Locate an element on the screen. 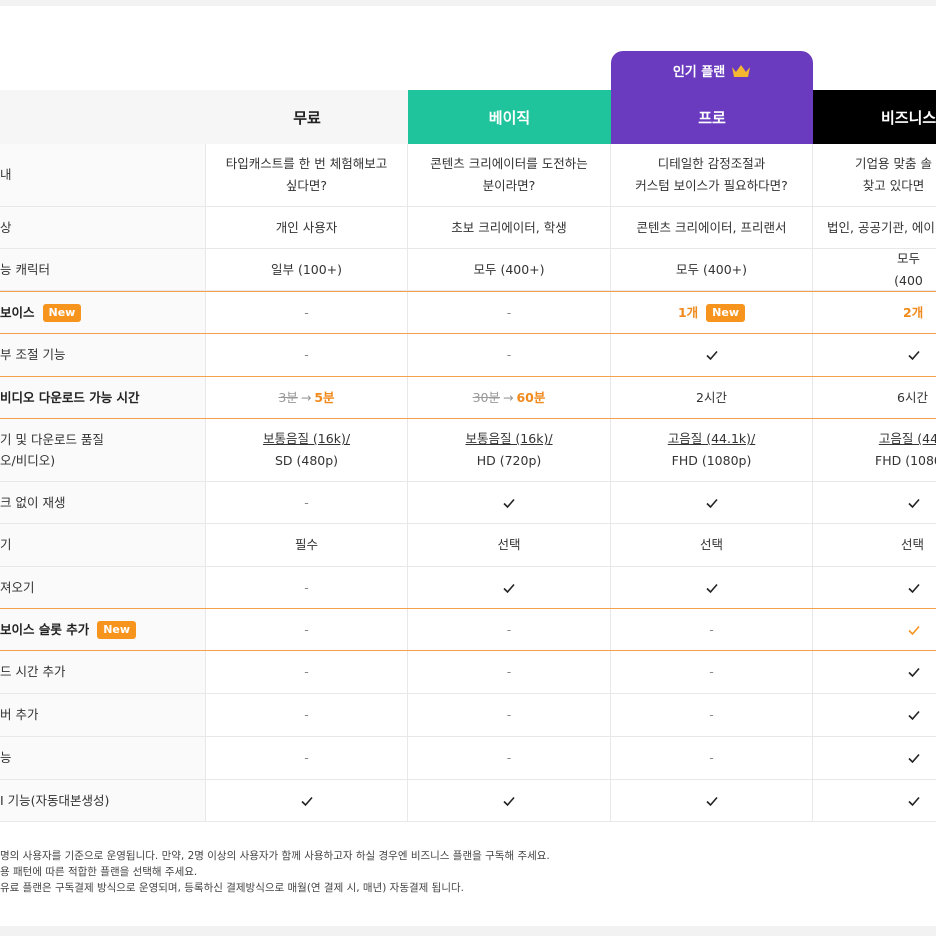 This screenshot has width=936, height=936. row-label-text: 능 is located at coordinates (6, 758).